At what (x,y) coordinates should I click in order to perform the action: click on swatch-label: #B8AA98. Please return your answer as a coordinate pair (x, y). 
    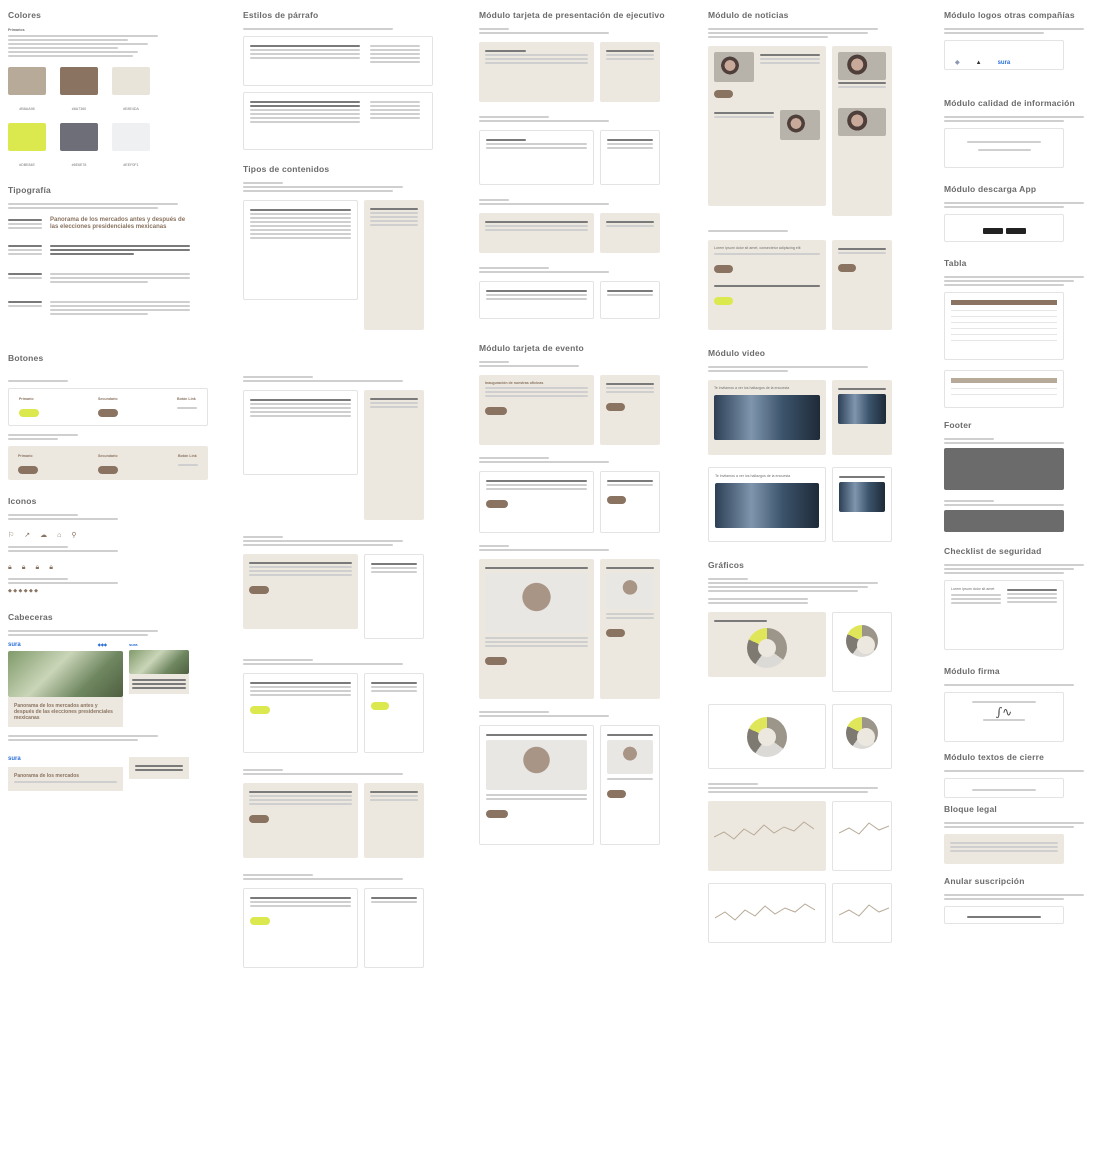
    Looking at the image, I should click on (27, 109).